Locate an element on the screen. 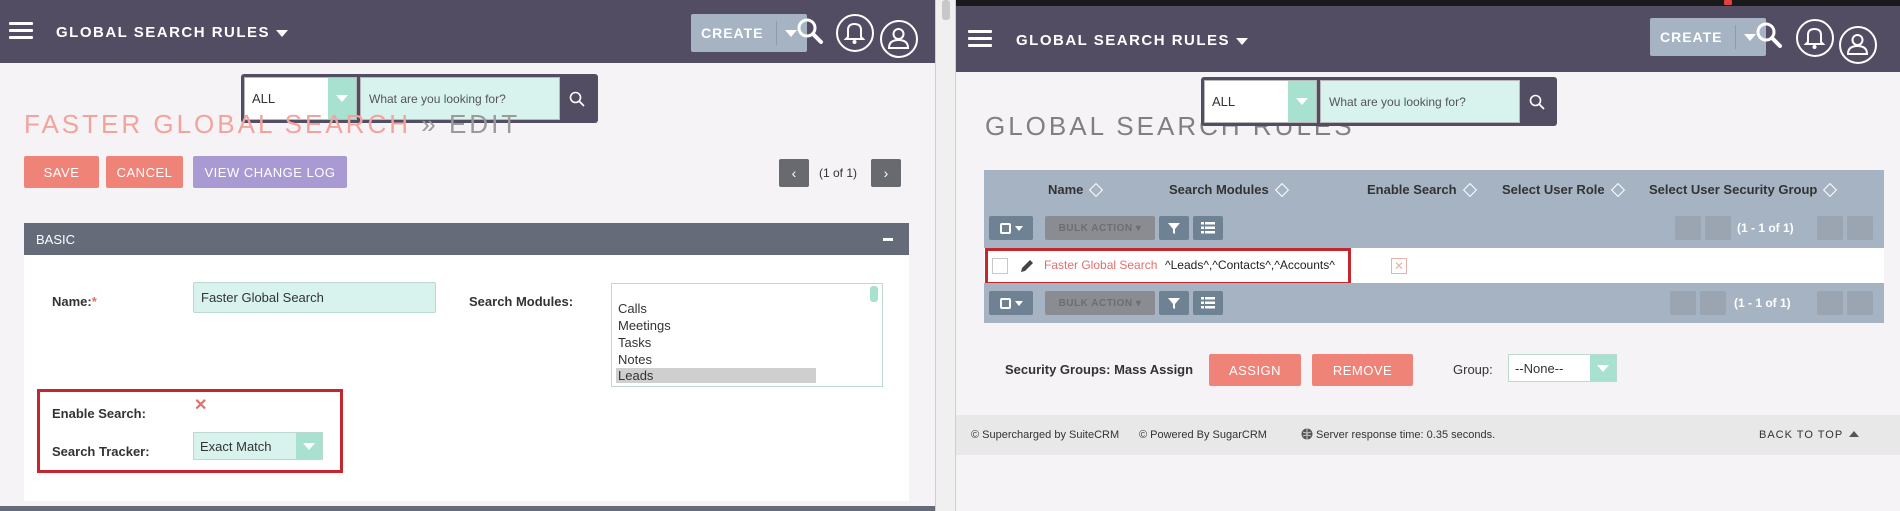 The height and width of the screenshot is (511, 1900). global-search-bar: ALL What are you looking for? is located at coordinates (1379, 101).